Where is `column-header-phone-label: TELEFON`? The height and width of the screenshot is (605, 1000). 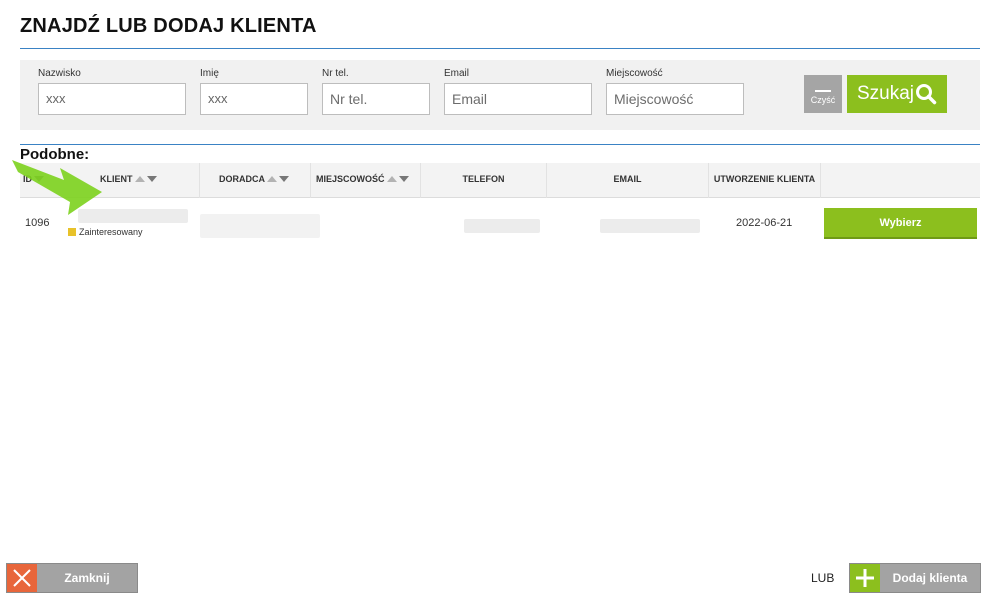
column-header-phone-label: TELEFON is located at coordinates (483, 179).